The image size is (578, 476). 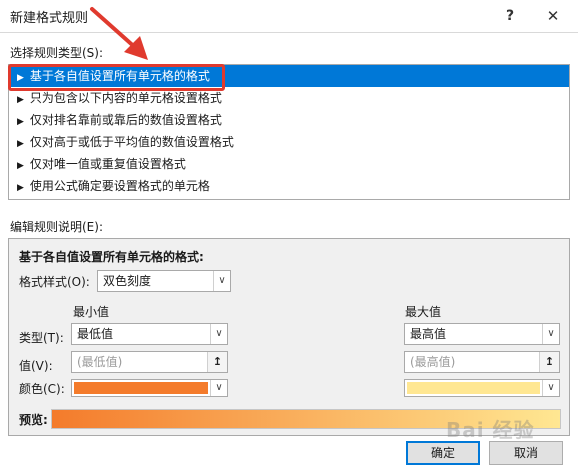 I want to click on max-color-swatch, so click(x=473, y=388).